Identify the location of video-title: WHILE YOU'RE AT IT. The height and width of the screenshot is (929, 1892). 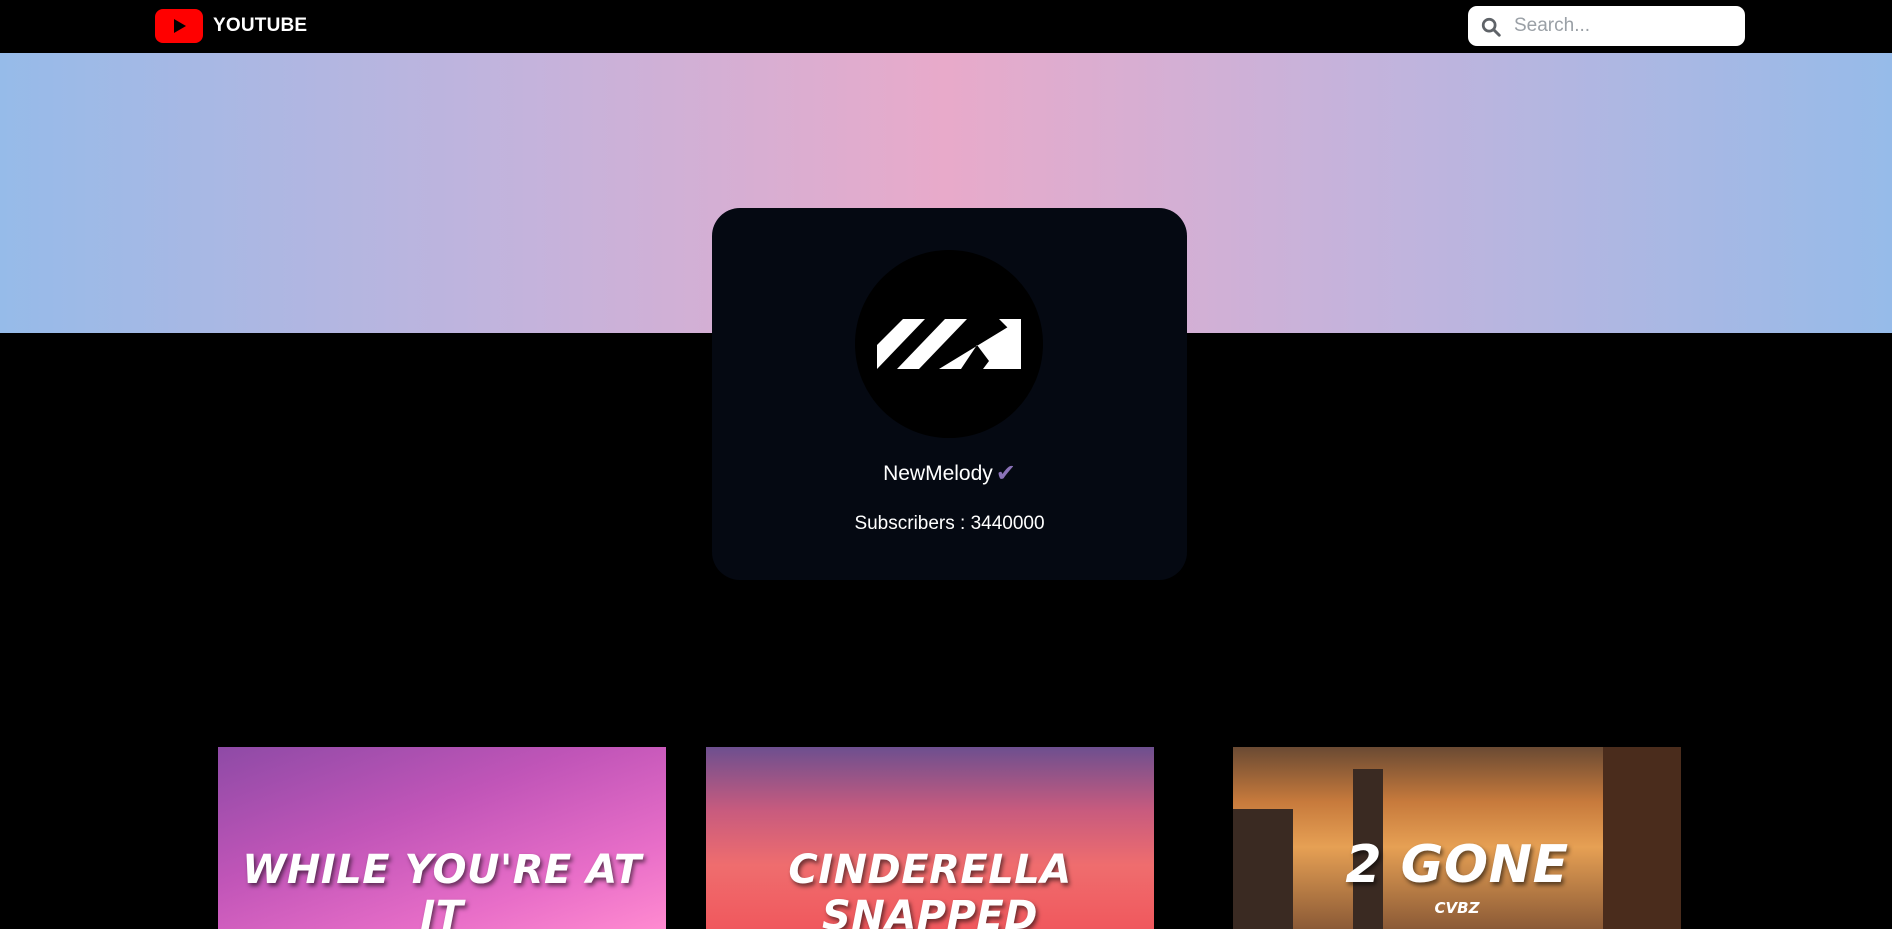
(442, 888).